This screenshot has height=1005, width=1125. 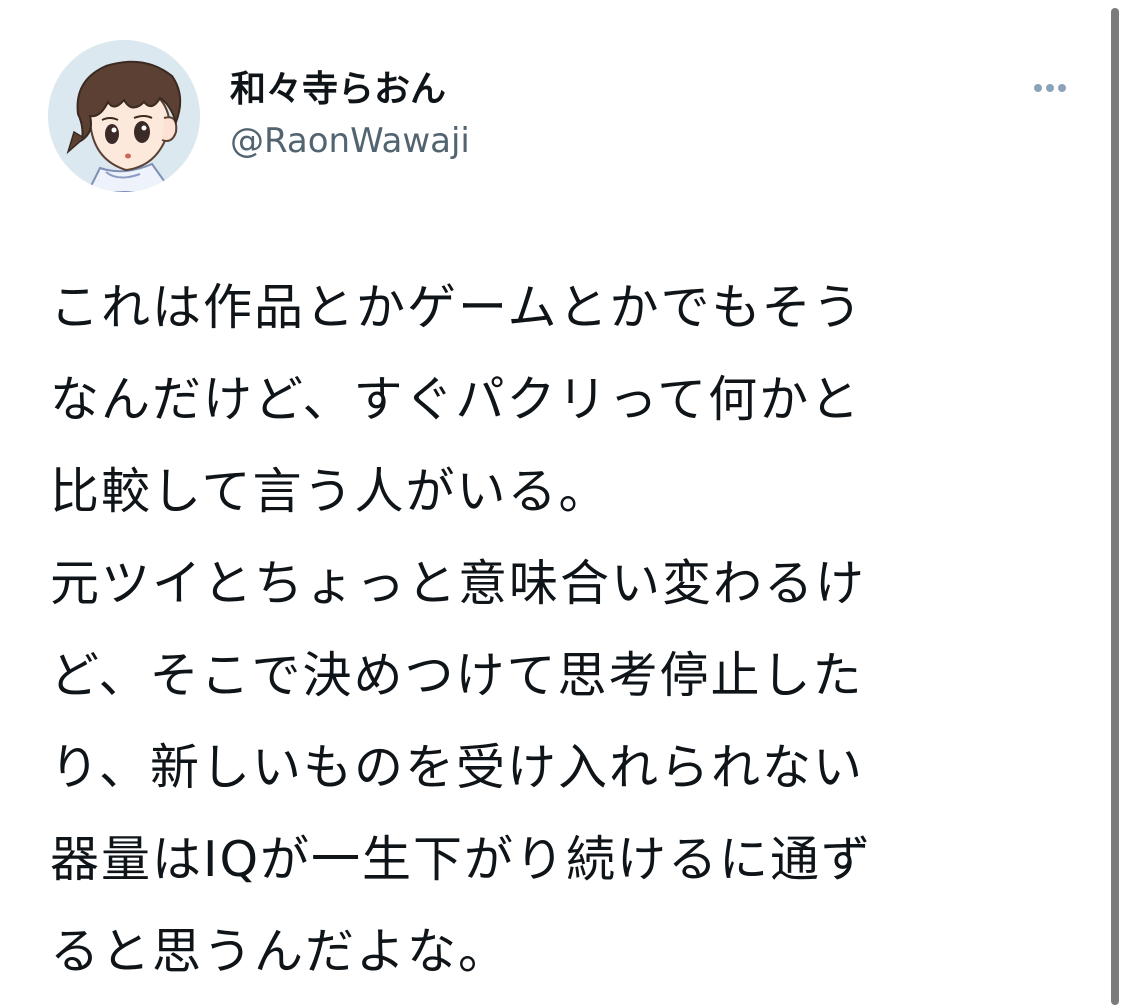 I want to click on tweet-text-line: ど、そこで決めつけて思考停止した, so click(x=457, y=675).